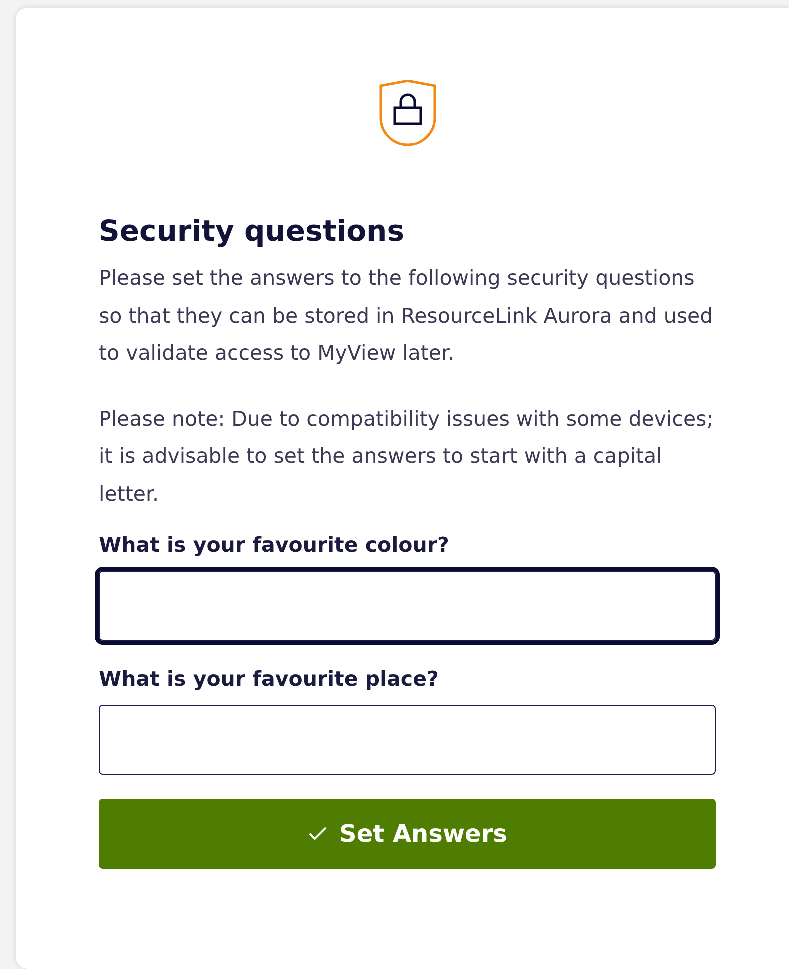 This screenshot has width=789, height=969. What do you see at coordinates (274, 545) in the screenshot?
I see `question-label: What is your favourite colour?` at bounding box center [274, 545].